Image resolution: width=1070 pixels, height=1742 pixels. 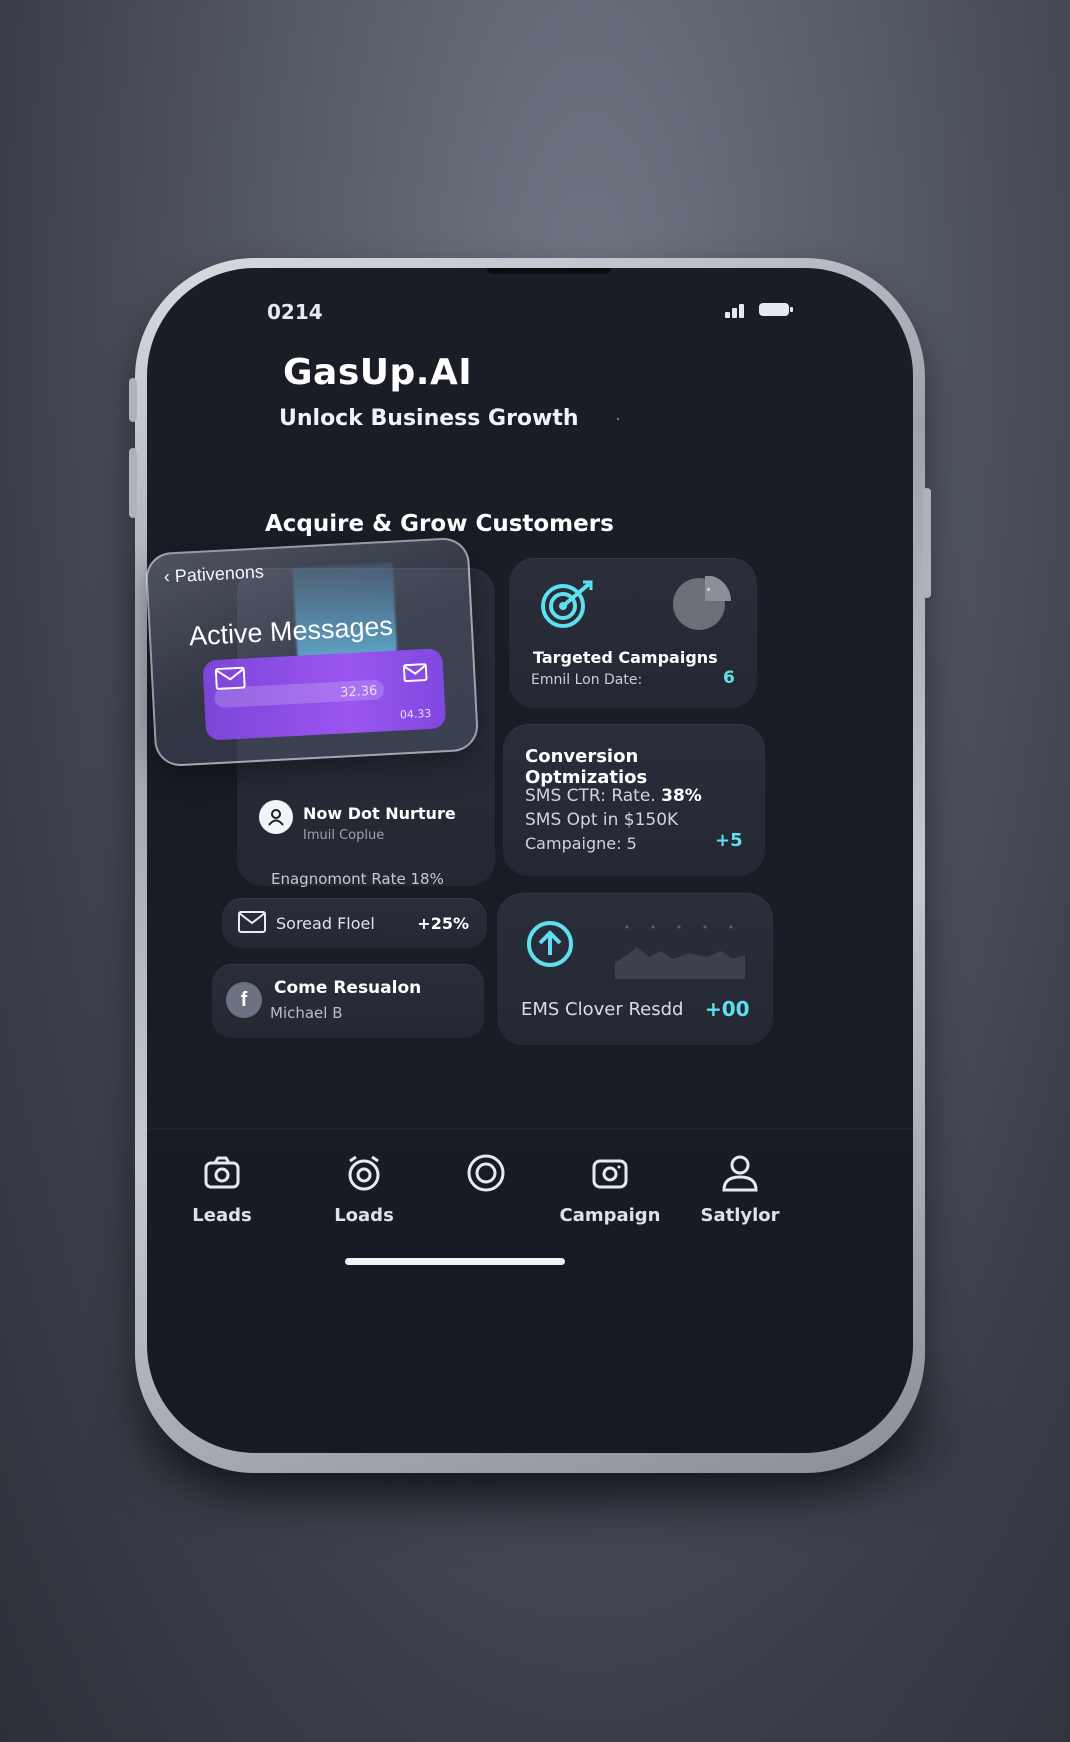 I want to click on nav-item-home, so click(x=486, y=1179).